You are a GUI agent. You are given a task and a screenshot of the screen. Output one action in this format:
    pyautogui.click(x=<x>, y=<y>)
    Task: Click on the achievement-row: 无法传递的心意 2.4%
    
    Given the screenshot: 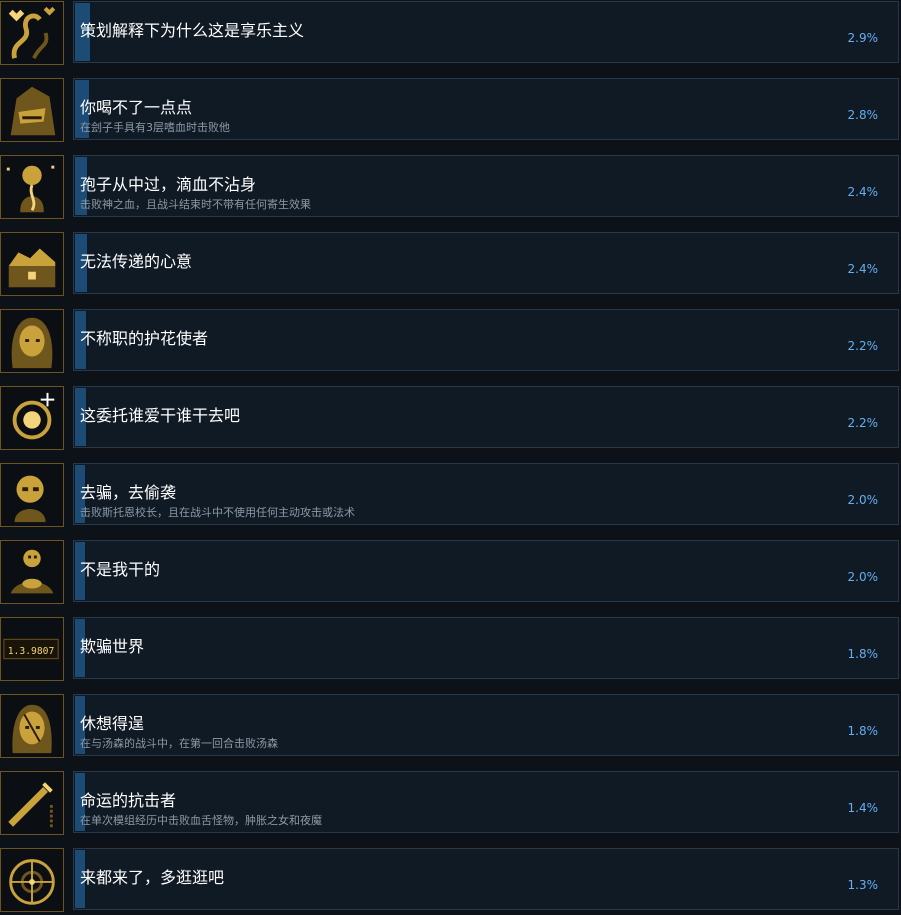 What is the action you would take?
    pyautogui.click(x=450, y=263)
    